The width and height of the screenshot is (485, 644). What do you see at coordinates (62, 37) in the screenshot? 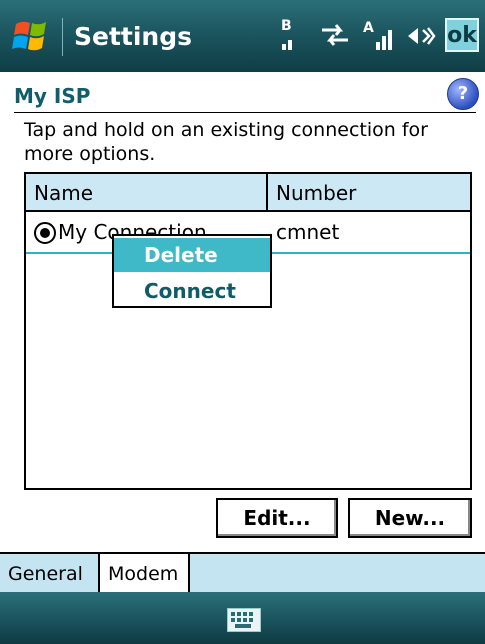
I see `title-separator` at bounding box center [62, 37].